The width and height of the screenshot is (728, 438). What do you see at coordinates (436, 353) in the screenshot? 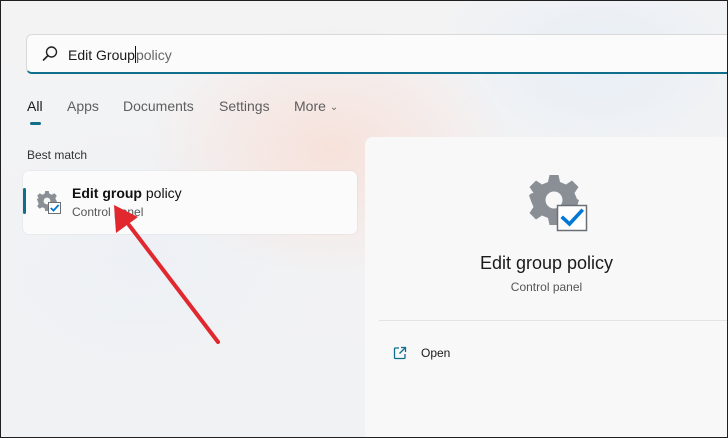
I see `open-label: Open` at bounding box center [436, 353].